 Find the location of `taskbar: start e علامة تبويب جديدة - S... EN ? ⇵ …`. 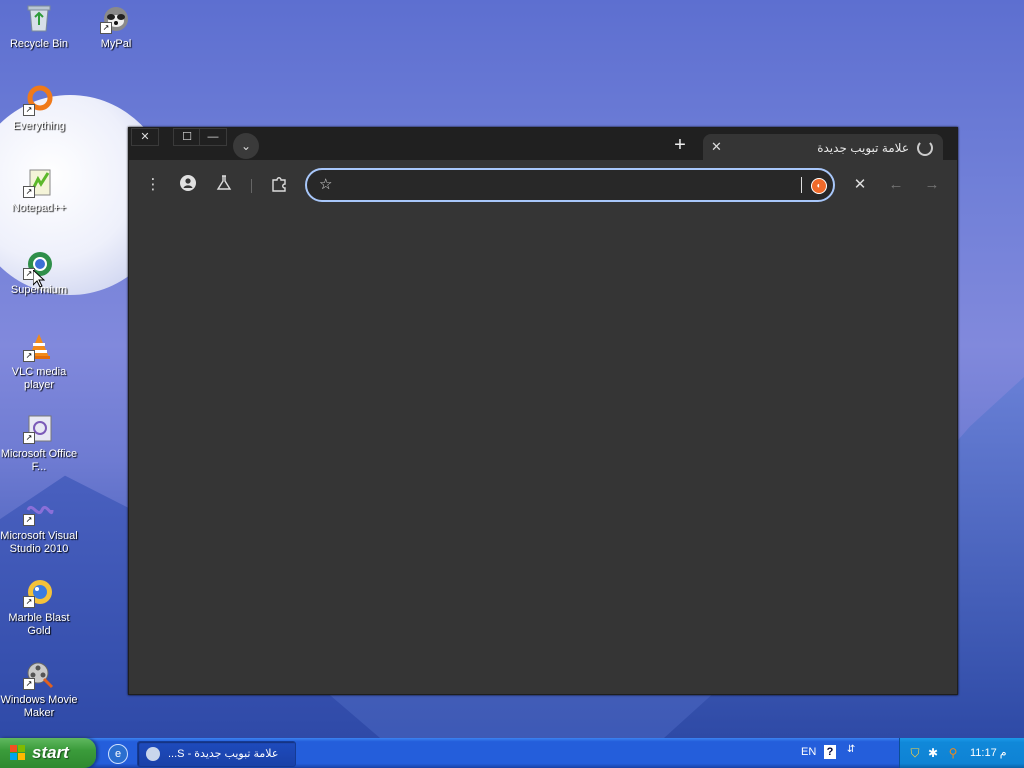

taskbar: start e علامة تبويب جديدة - S... EN ? ⇵ … is located at coordinates (512, 753).